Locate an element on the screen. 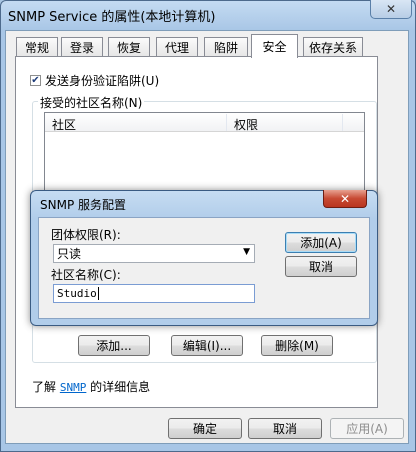 The image size is (416, 452). communities-list-header is located at coordinates (204, 122).